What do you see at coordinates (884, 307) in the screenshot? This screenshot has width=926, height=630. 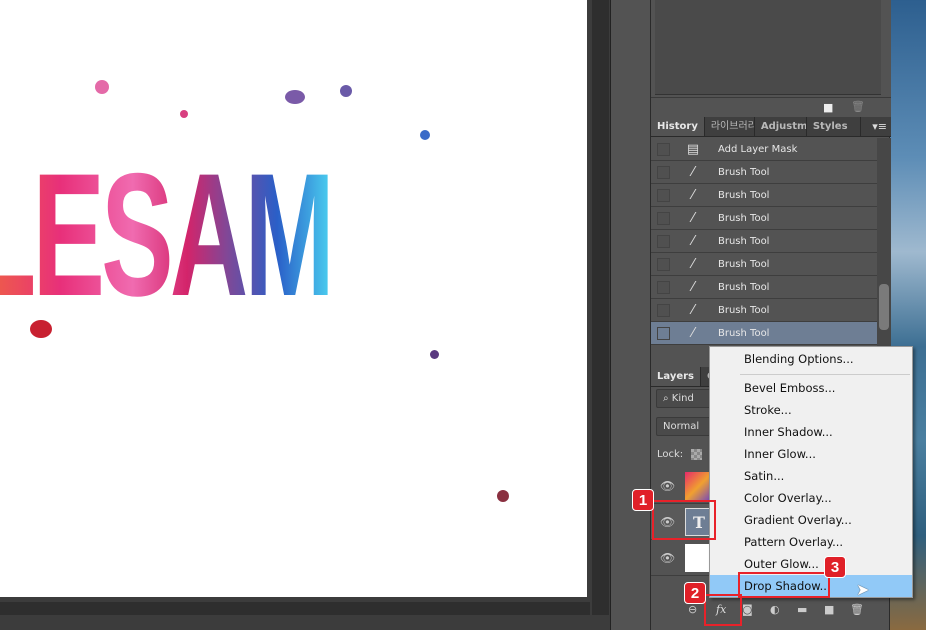 I see `scrollbar-thumb` at bounding box center [884, 307].